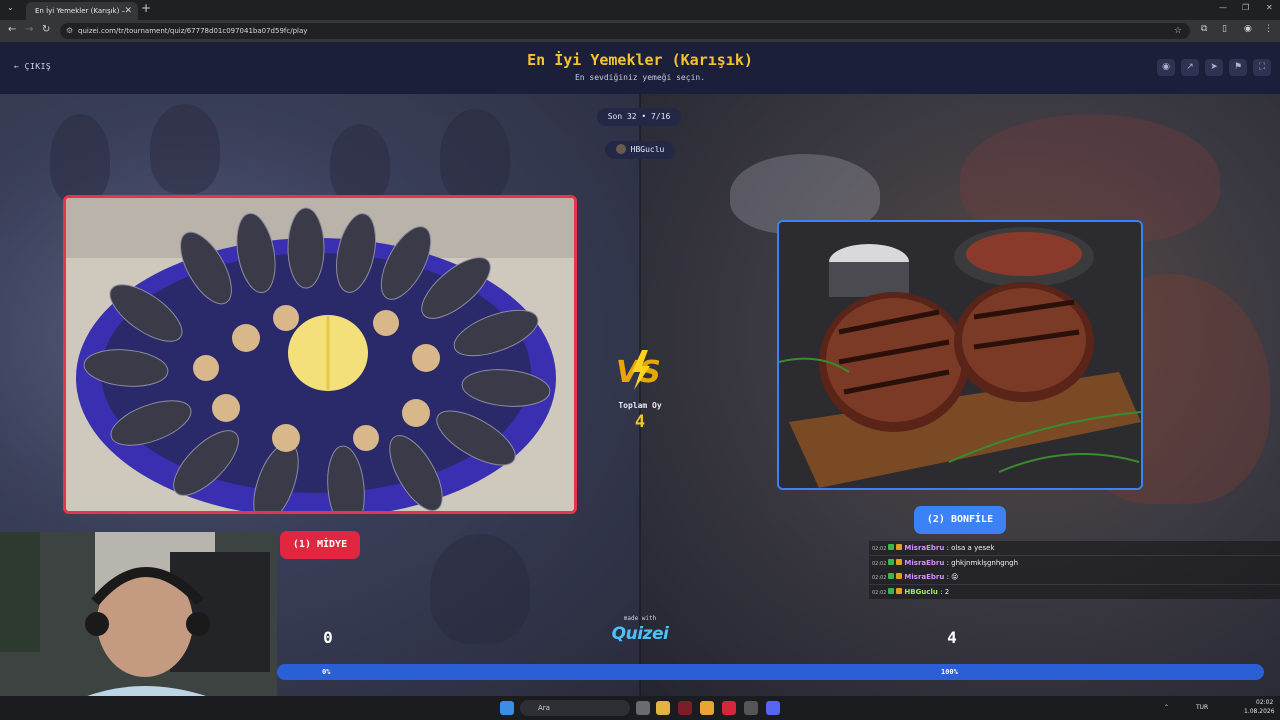 This screenshot has width=1280, height=720. What do you see at coordinates (949, 672) in the screenshot?
I see `percent-right: 100%` at bounding box center [949, 672].